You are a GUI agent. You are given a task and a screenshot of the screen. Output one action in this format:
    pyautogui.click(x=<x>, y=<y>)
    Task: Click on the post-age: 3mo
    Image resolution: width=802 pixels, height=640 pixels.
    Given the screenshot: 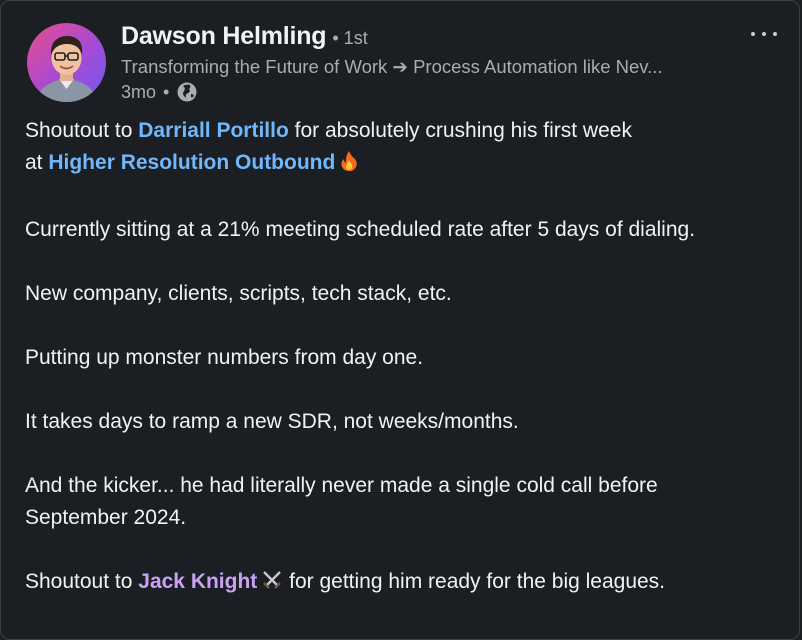 What is the action you would take?
    pyautogui.click(x=139, y=91)
    